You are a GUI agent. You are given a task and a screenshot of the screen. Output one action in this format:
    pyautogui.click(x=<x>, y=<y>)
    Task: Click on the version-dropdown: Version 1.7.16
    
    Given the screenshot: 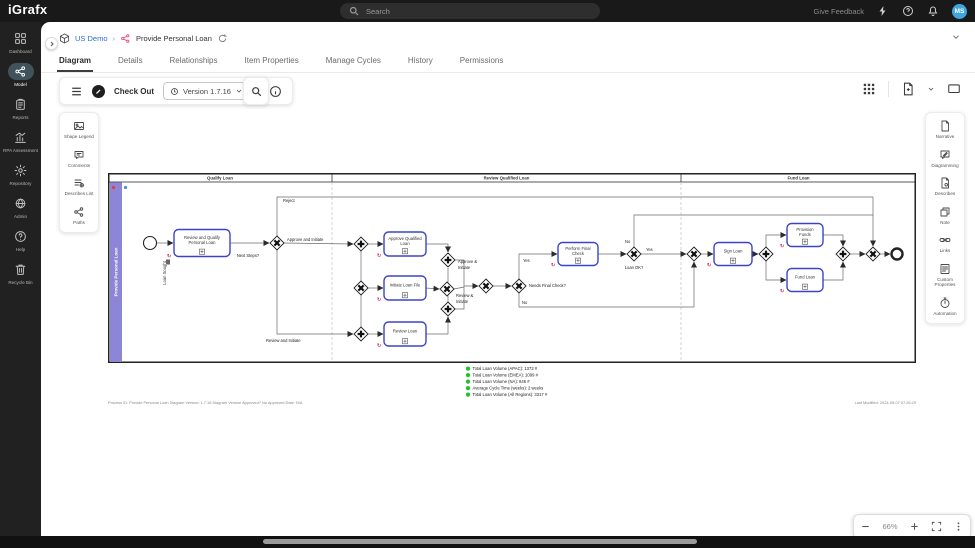 What is the action you would take?
    pyautogui.click(x=206, y=91)
    